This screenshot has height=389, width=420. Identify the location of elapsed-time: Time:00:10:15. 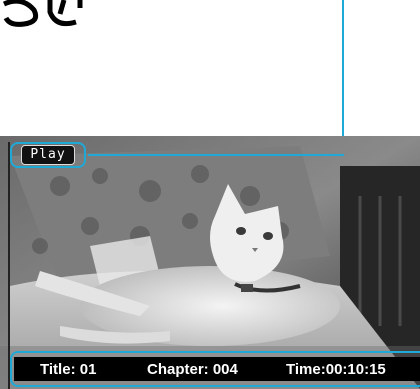
(336, 369).